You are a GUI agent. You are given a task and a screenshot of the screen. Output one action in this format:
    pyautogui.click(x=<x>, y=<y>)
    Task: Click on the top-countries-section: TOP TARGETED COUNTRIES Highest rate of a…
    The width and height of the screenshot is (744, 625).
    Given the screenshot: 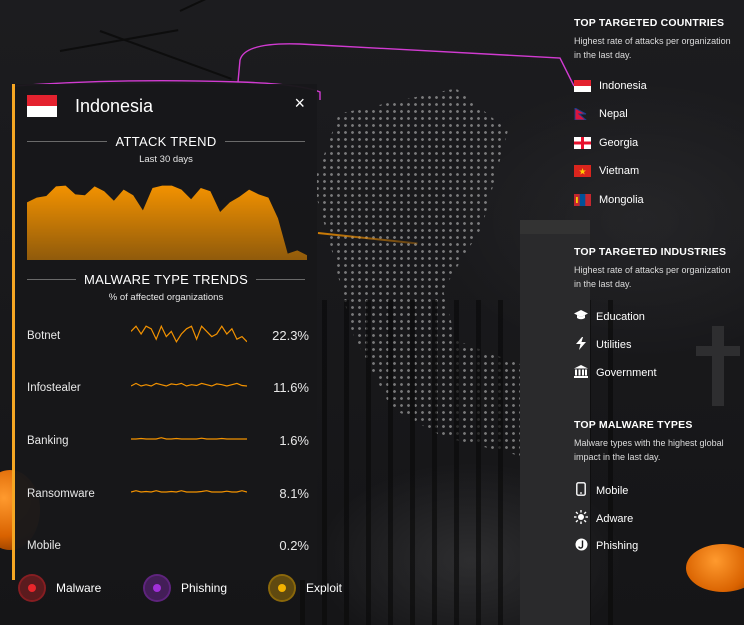 What is the action you would take?
    pyautogui.click(x=656, y=117)
    